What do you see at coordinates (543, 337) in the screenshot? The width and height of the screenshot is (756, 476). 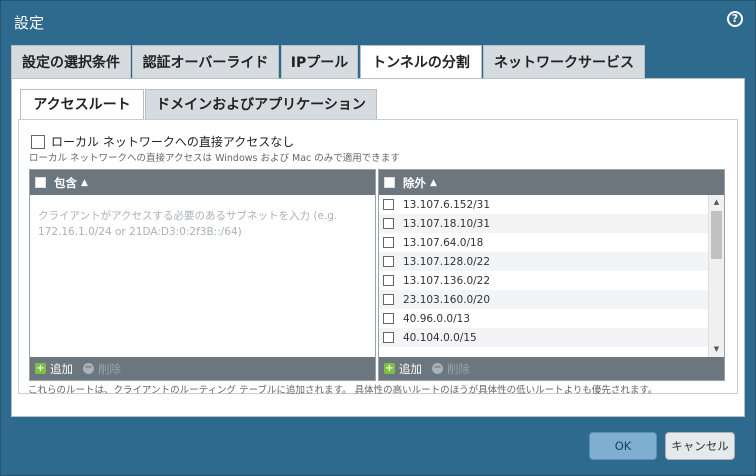 I see `table-row: 40.104.0.0/15` at bounding box center [543, 337].